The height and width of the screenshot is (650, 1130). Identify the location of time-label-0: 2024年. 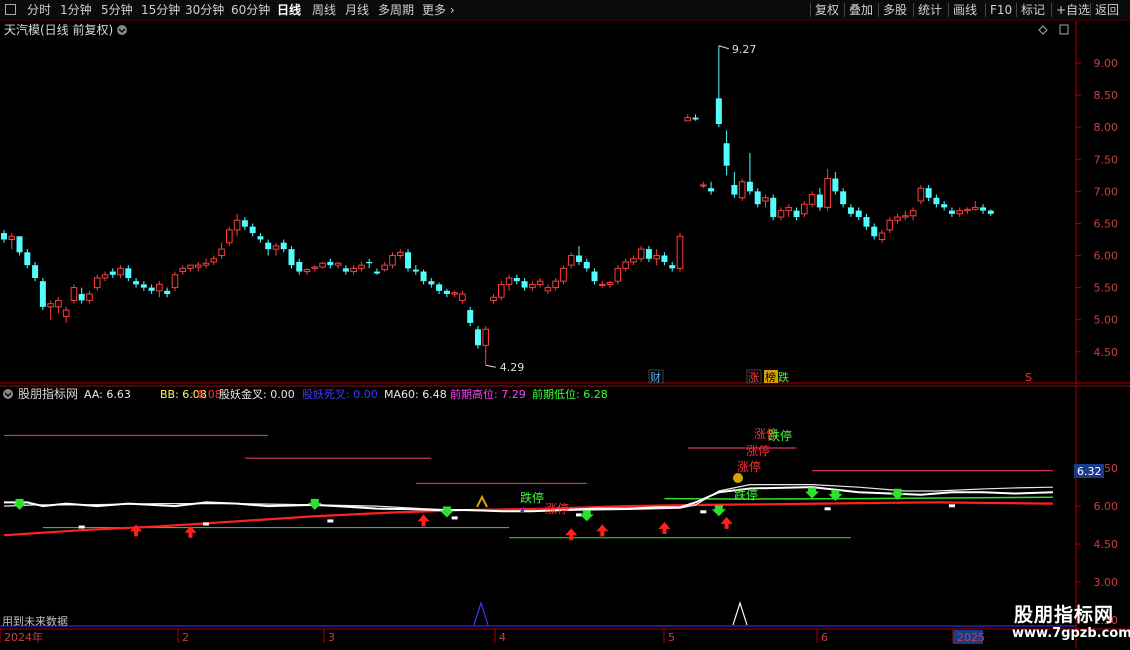
(23, 637).